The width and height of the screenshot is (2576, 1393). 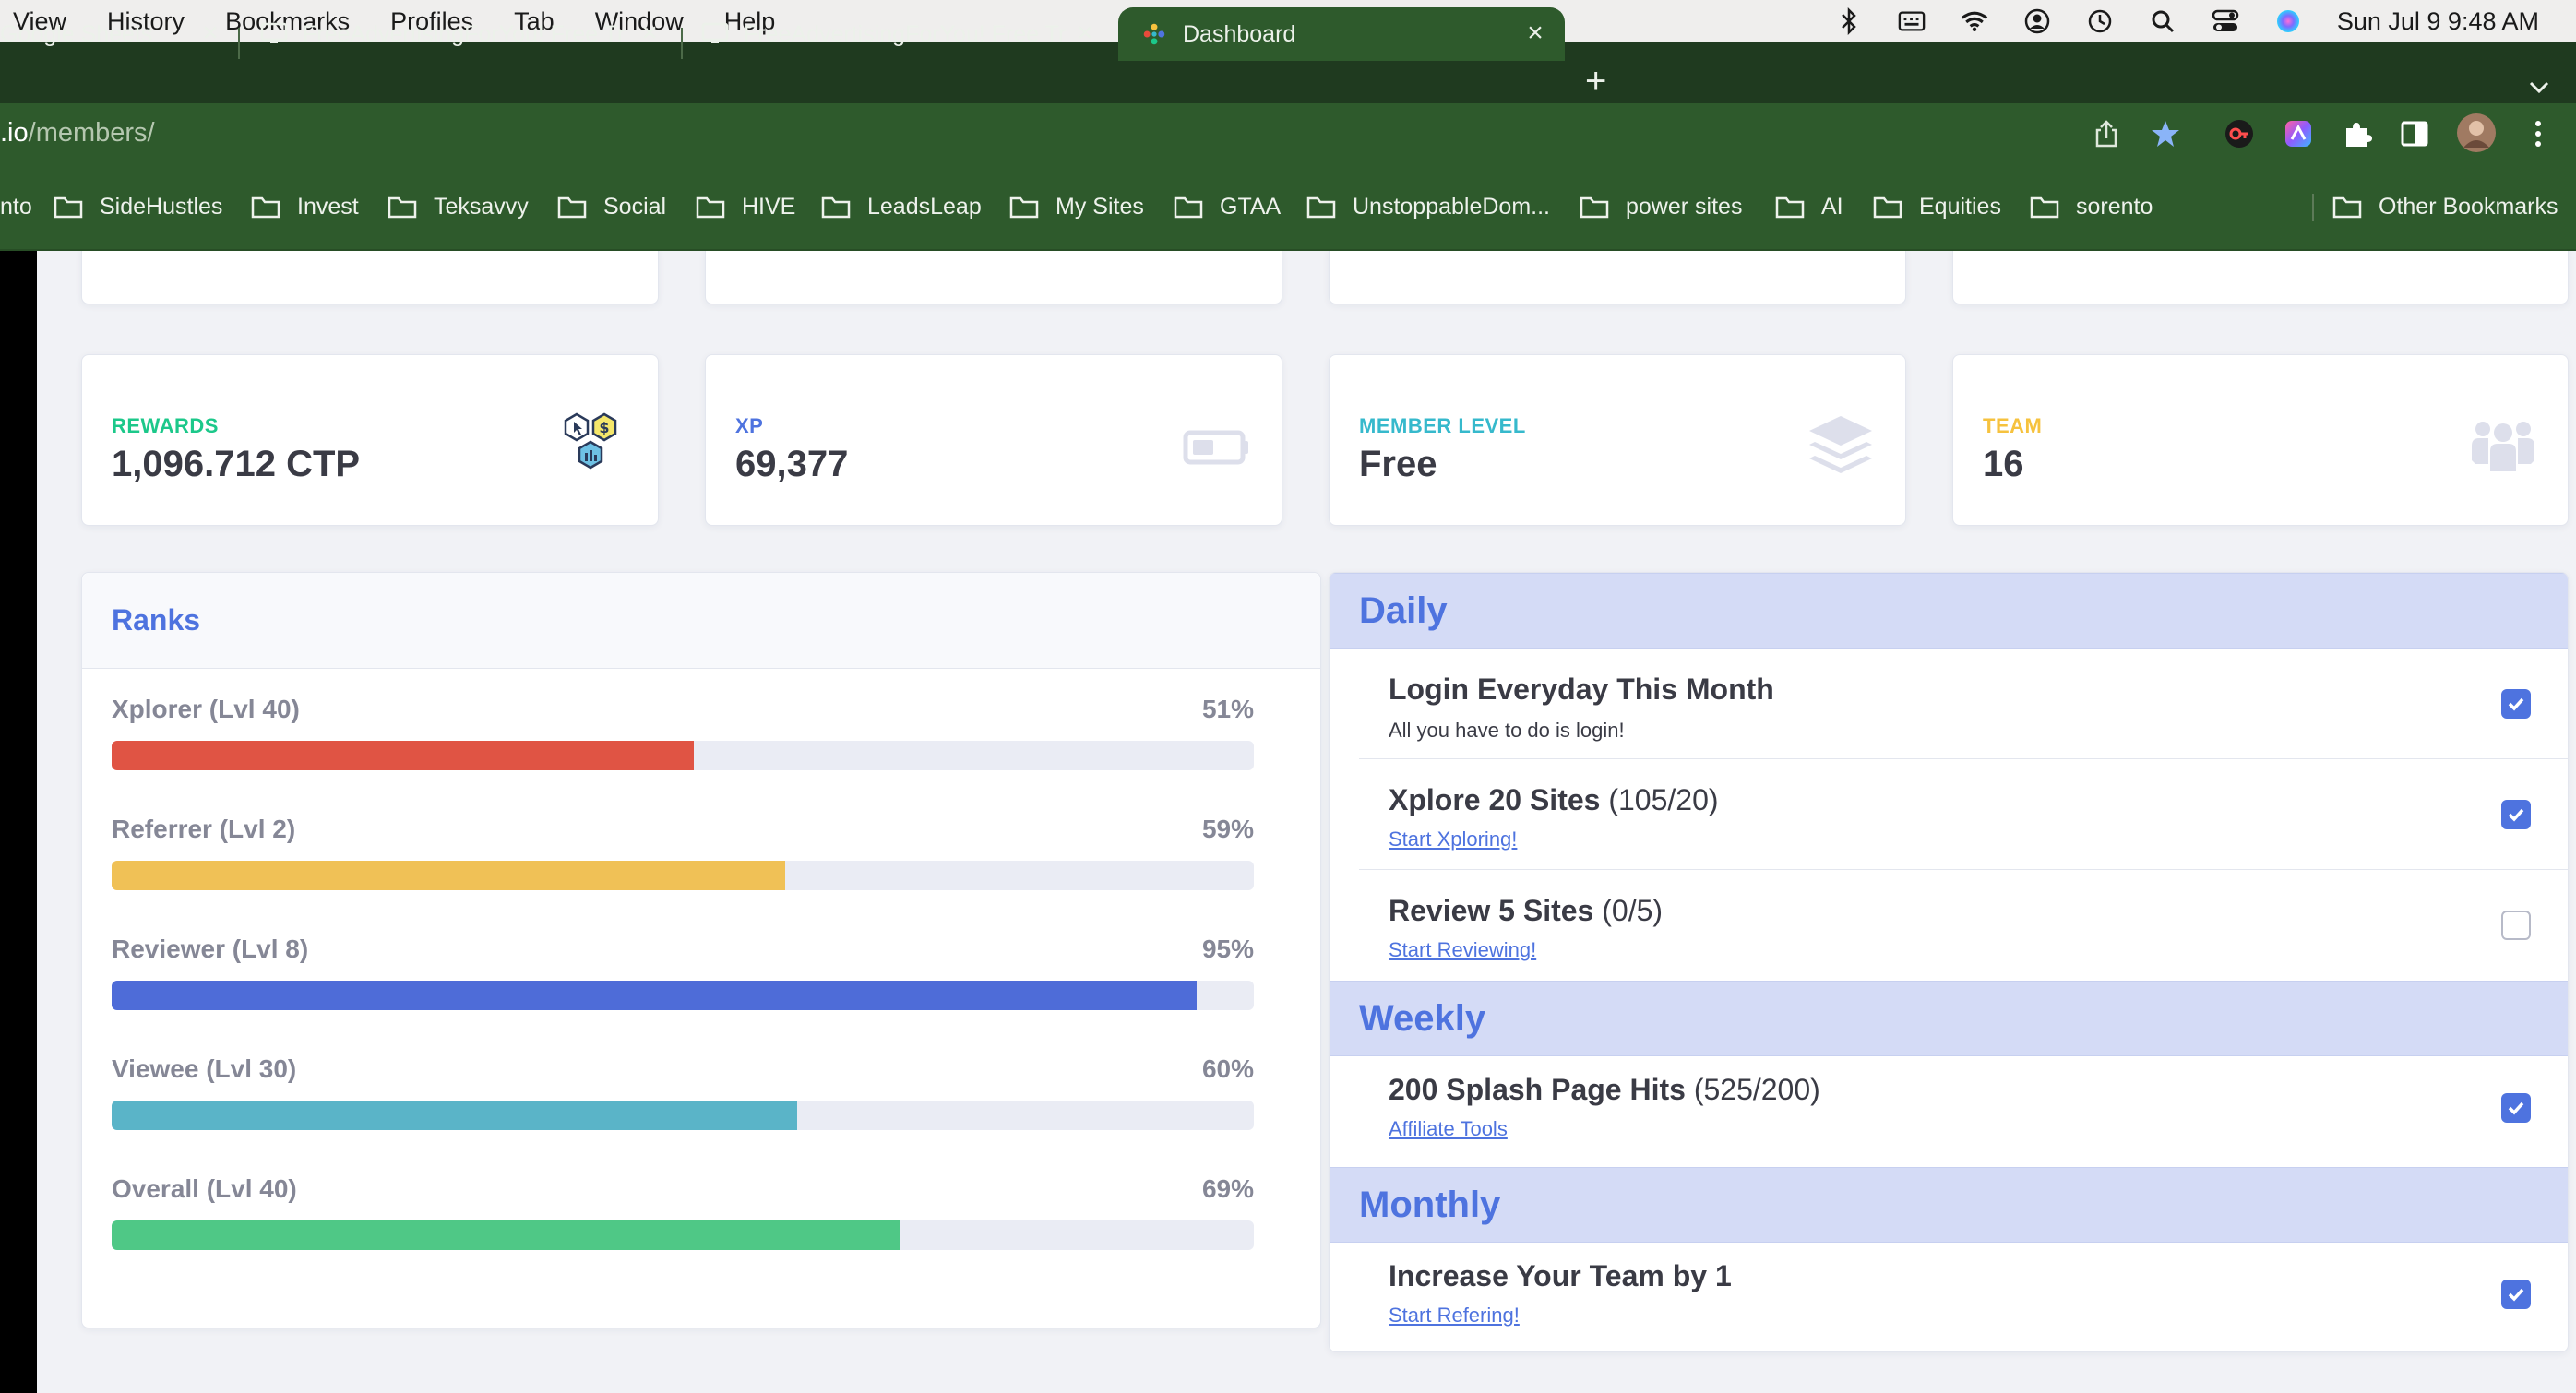 I want to click on bookmark-folder-power-sites: power sites, so click(x=1661, y=206).